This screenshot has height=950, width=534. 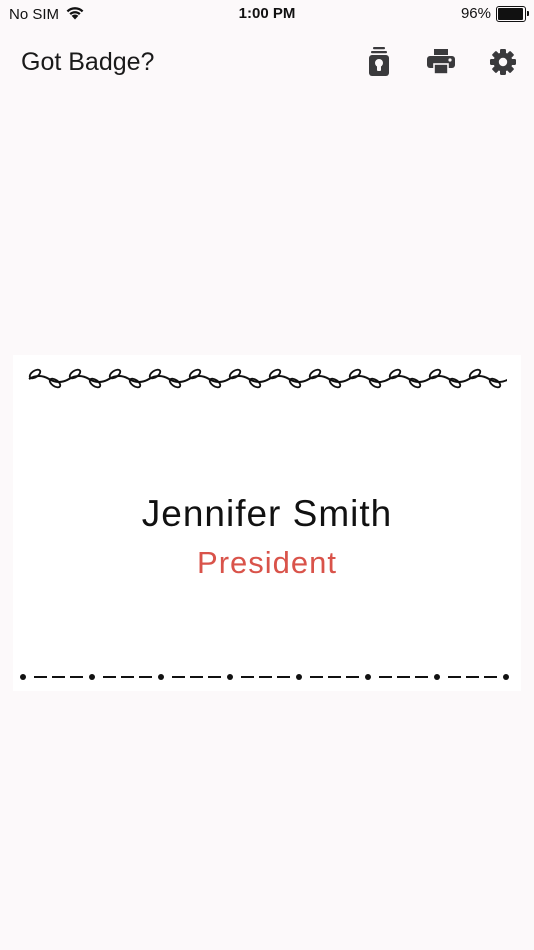 I want to click on nav-bar: Got Badge?, so click(x=267, y=64).